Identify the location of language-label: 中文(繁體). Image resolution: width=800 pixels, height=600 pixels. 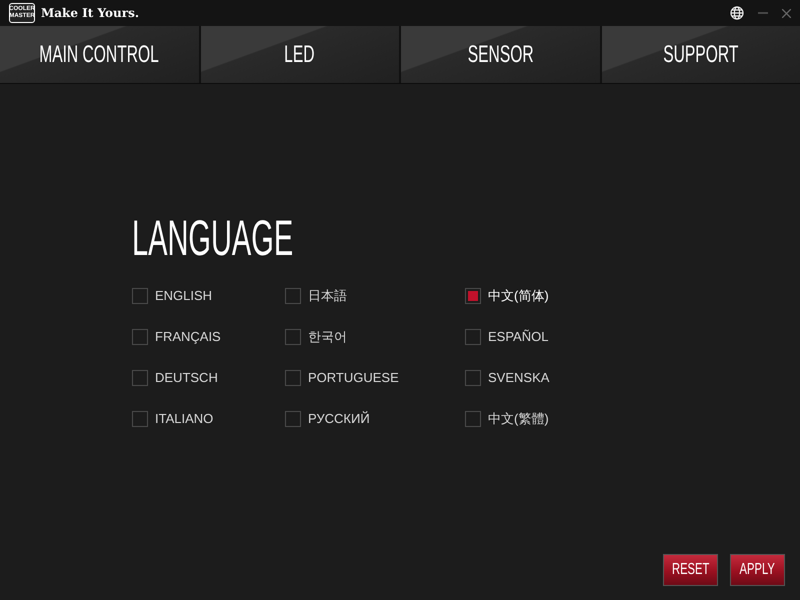
(518, 419).